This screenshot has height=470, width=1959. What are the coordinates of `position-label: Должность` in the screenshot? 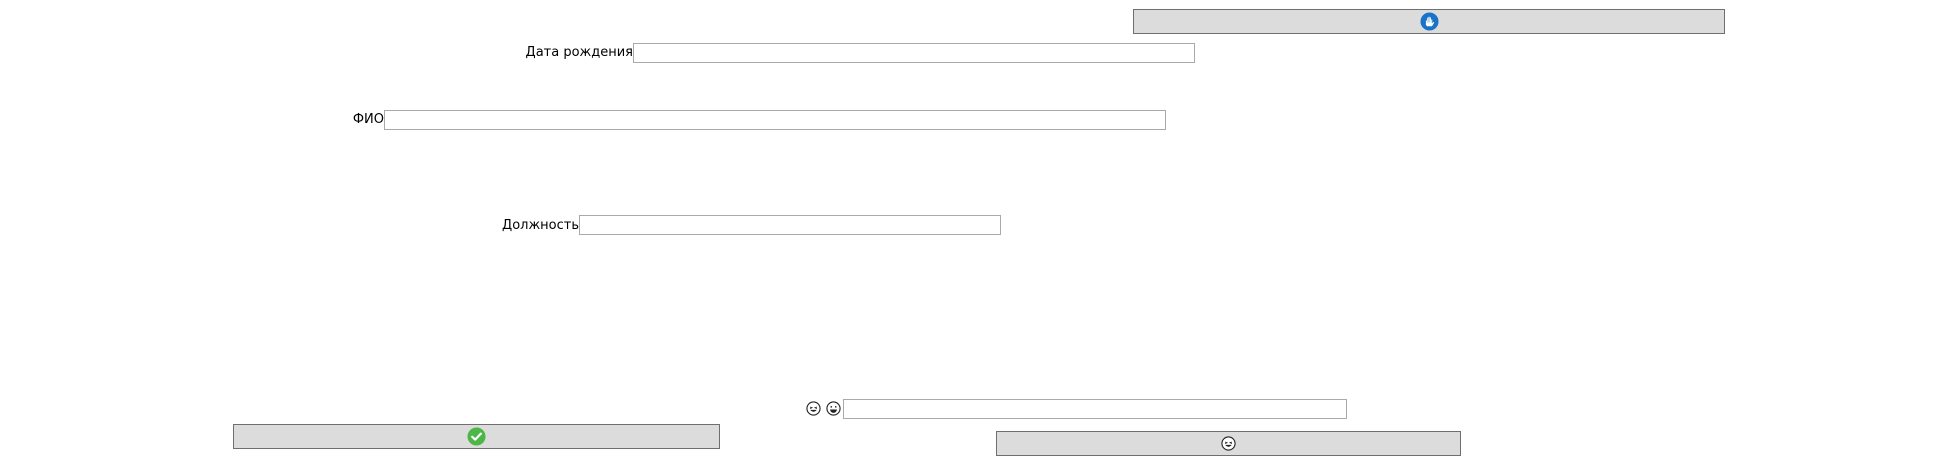 It's located at (540, 225).